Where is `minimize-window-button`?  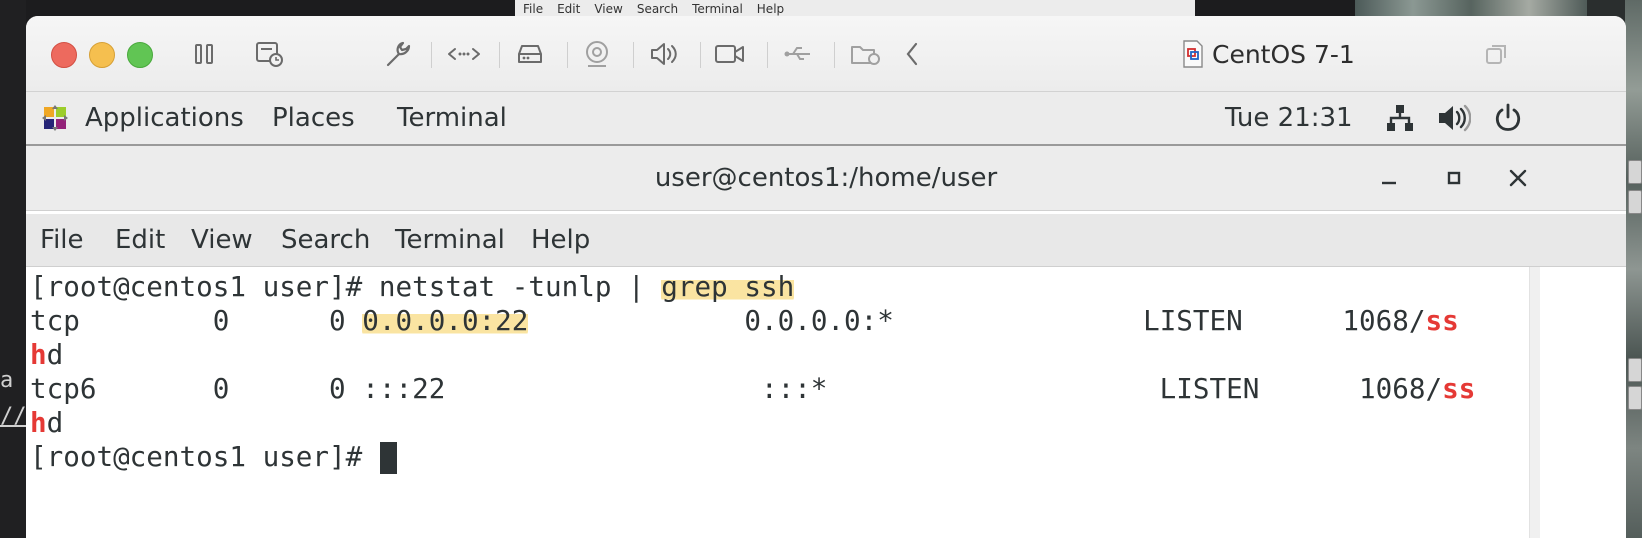 minimize-window-button is located at coordinates (102, 55).